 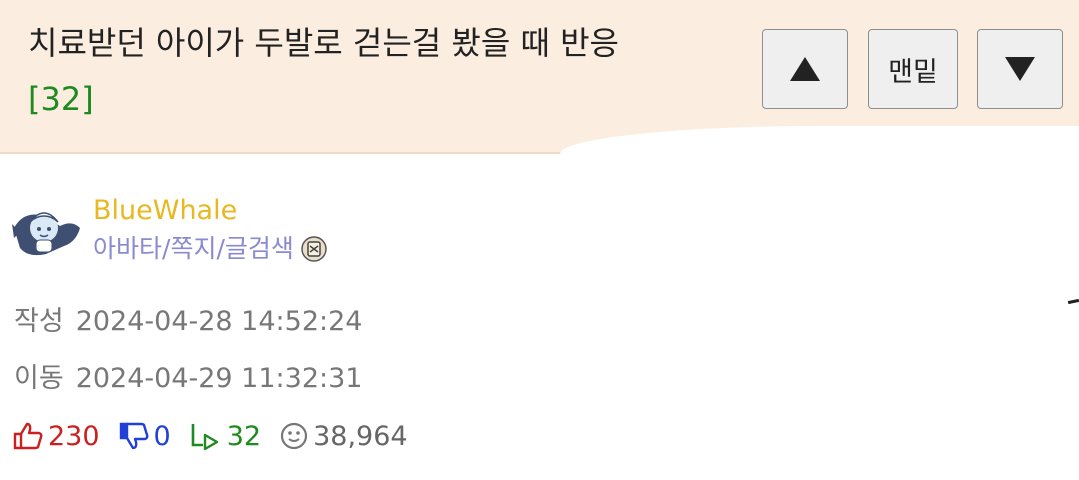 I want to click on scroll-down-button, so click(x=1020, y=69).